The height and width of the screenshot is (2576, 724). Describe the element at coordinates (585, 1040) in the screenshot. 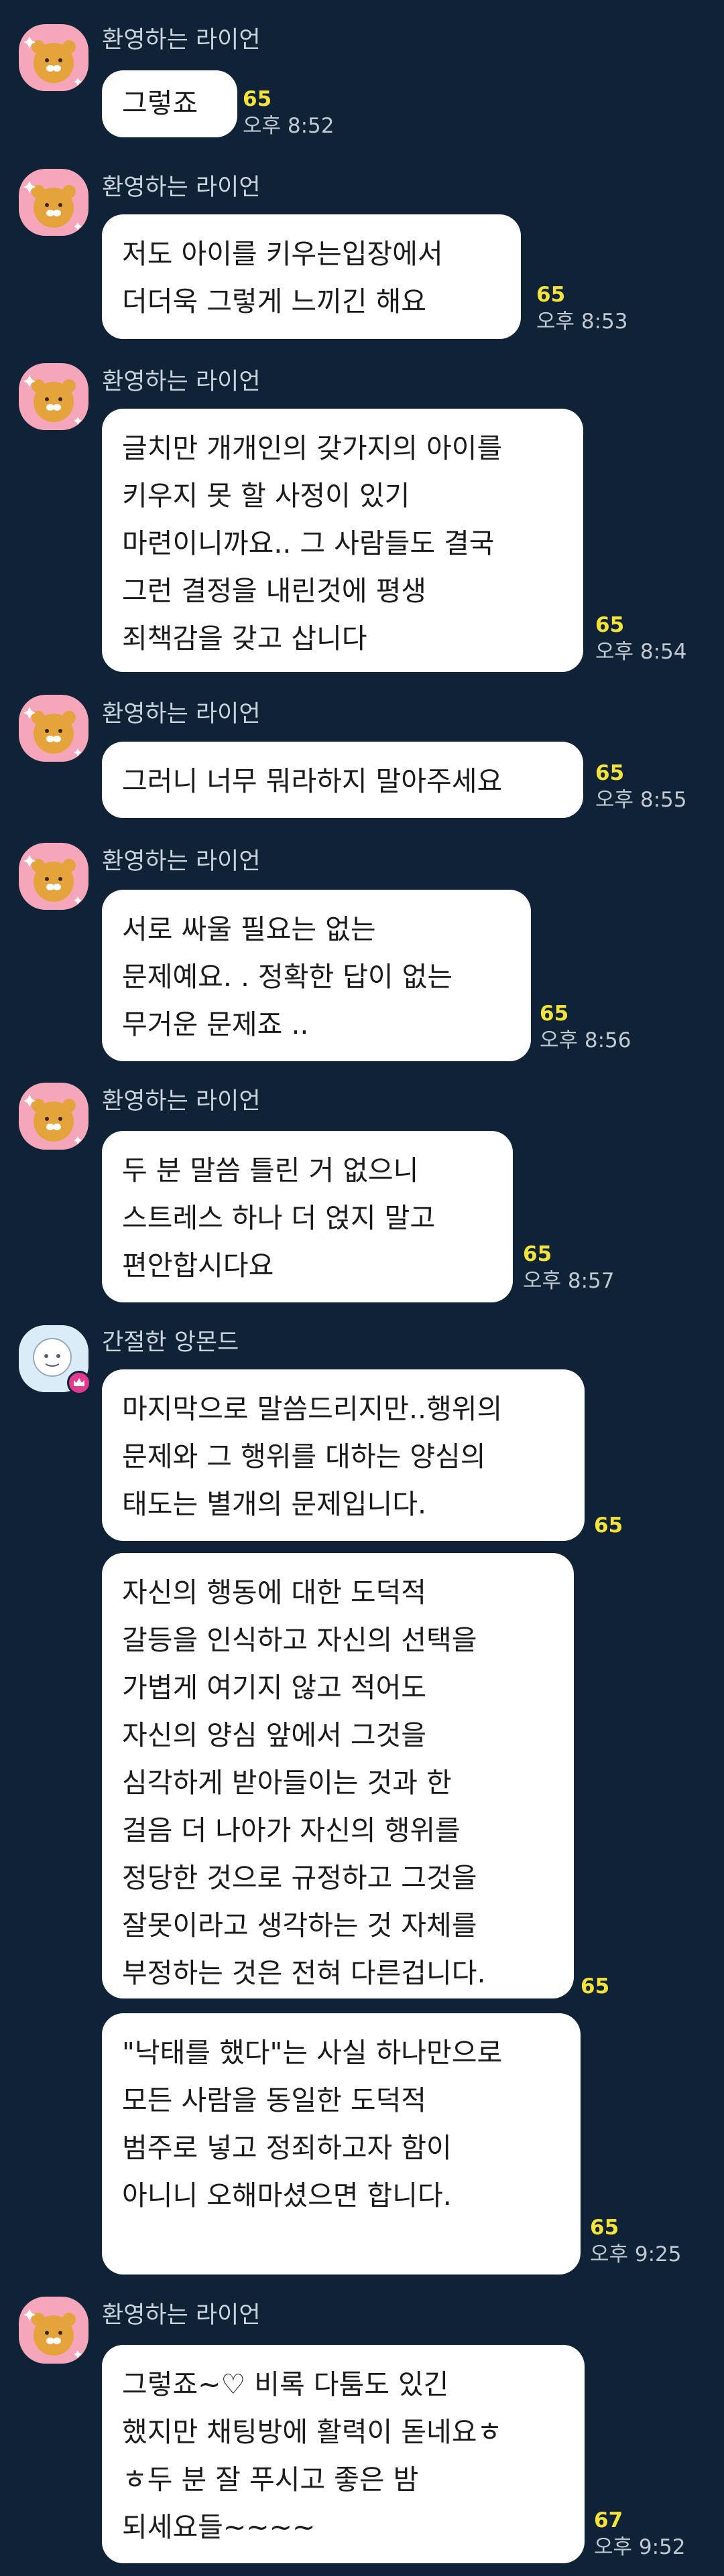

I see `message-time: 오후 8:56` at that location.